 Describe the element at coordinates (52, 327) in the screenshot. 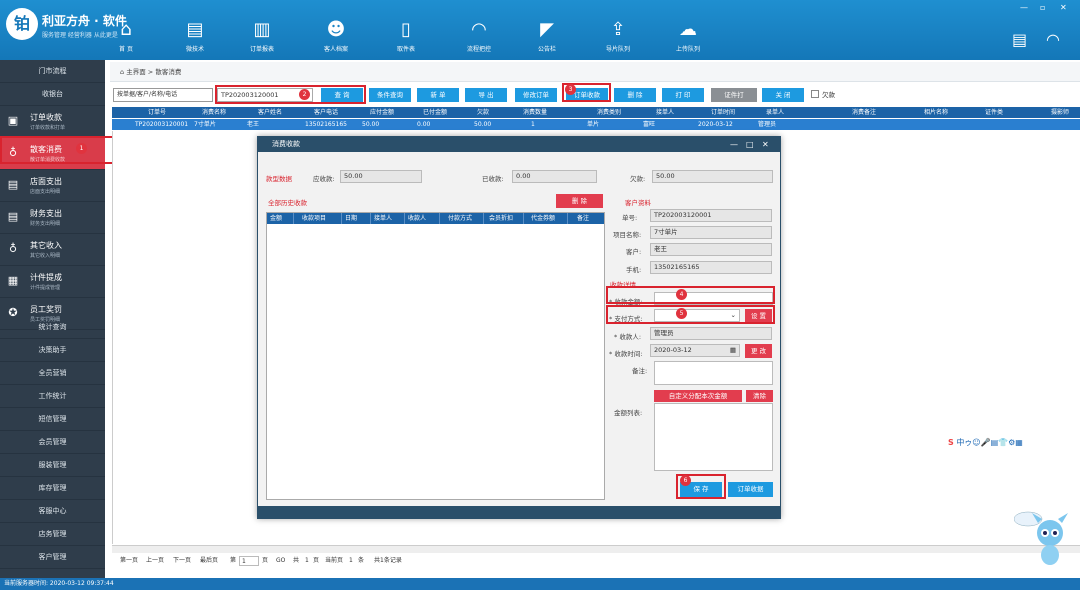

I see `sidebar-item-stats: 统计查询` at that location.